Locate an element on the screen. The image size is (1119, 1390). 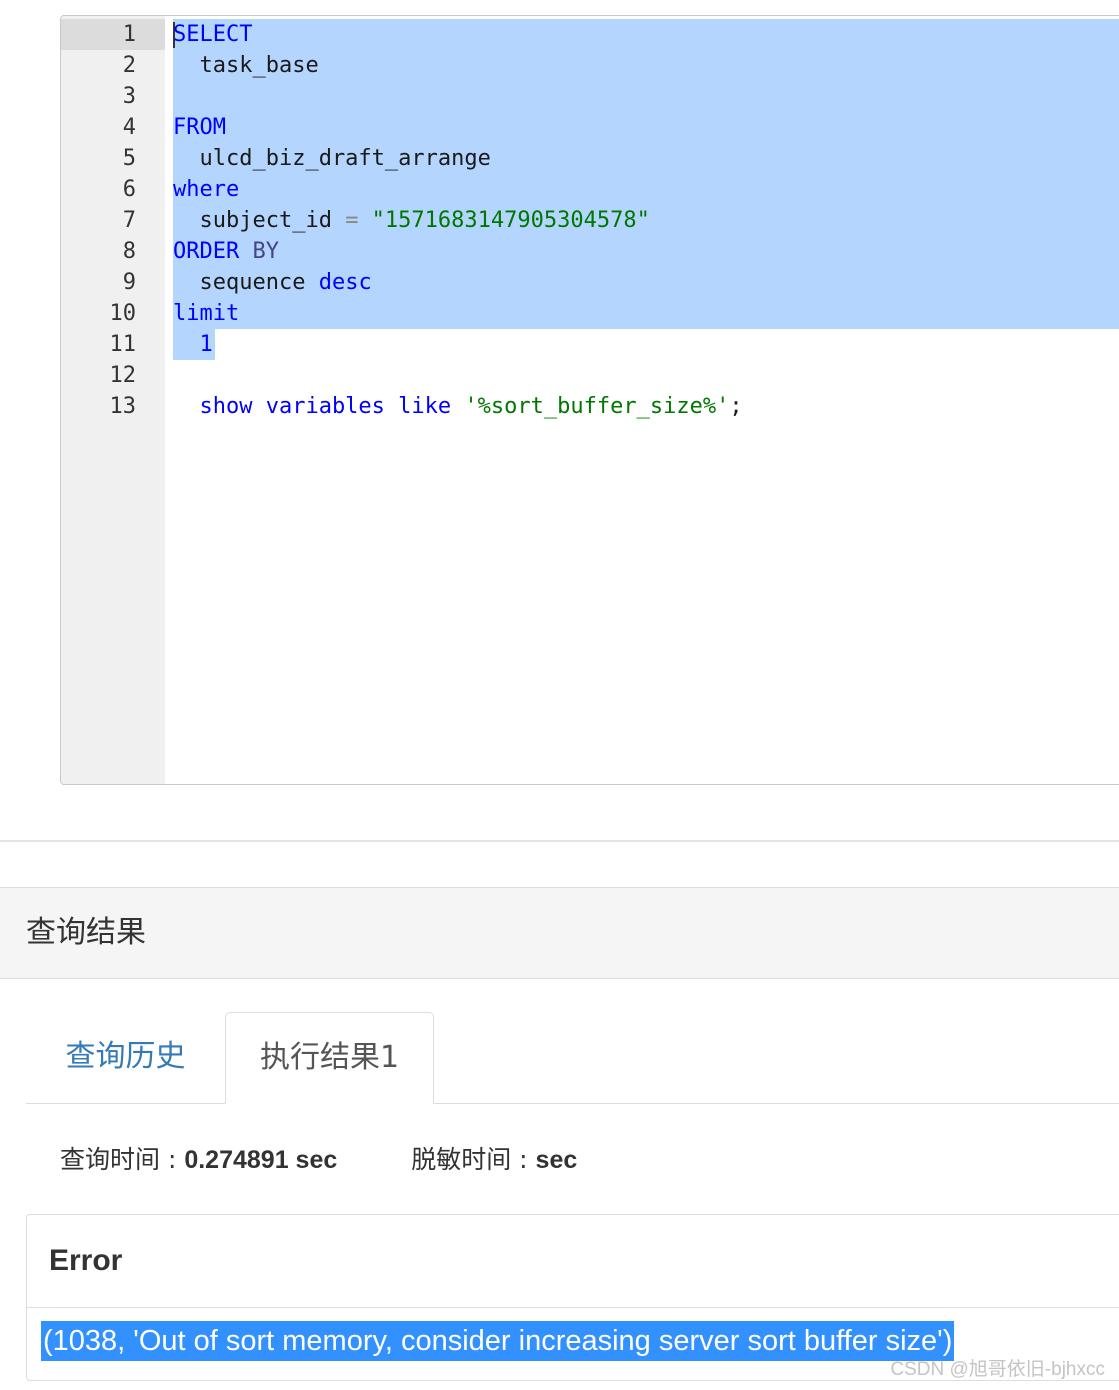
sql-number: 1 is located at coordinates (193, 344).